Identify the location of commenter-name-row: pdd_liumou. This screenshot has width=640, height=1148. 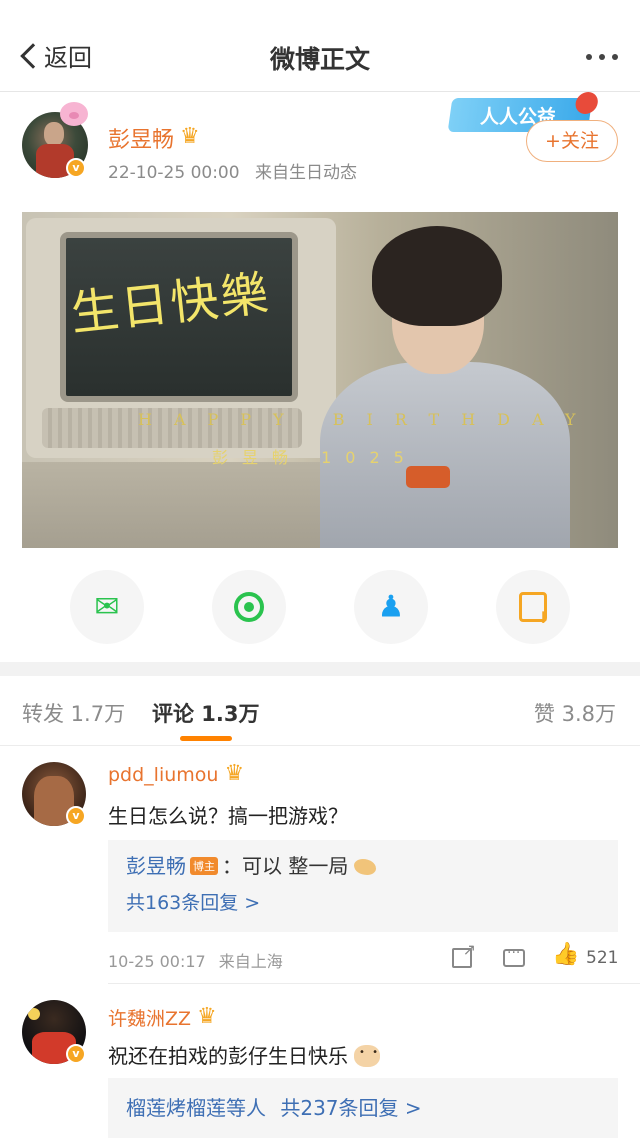
(178, 773).